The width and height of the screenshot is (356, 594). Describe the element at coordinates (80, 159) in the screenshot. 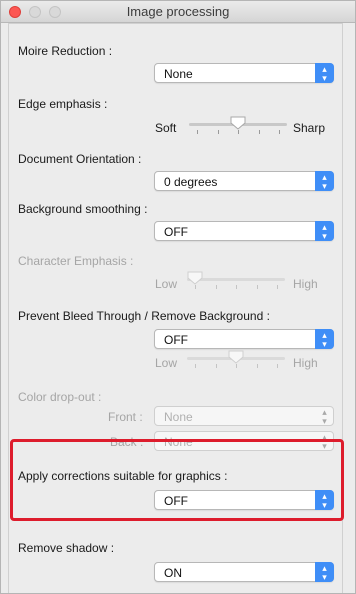

I see `document-orientation-label: Document Orientation :` at that location.